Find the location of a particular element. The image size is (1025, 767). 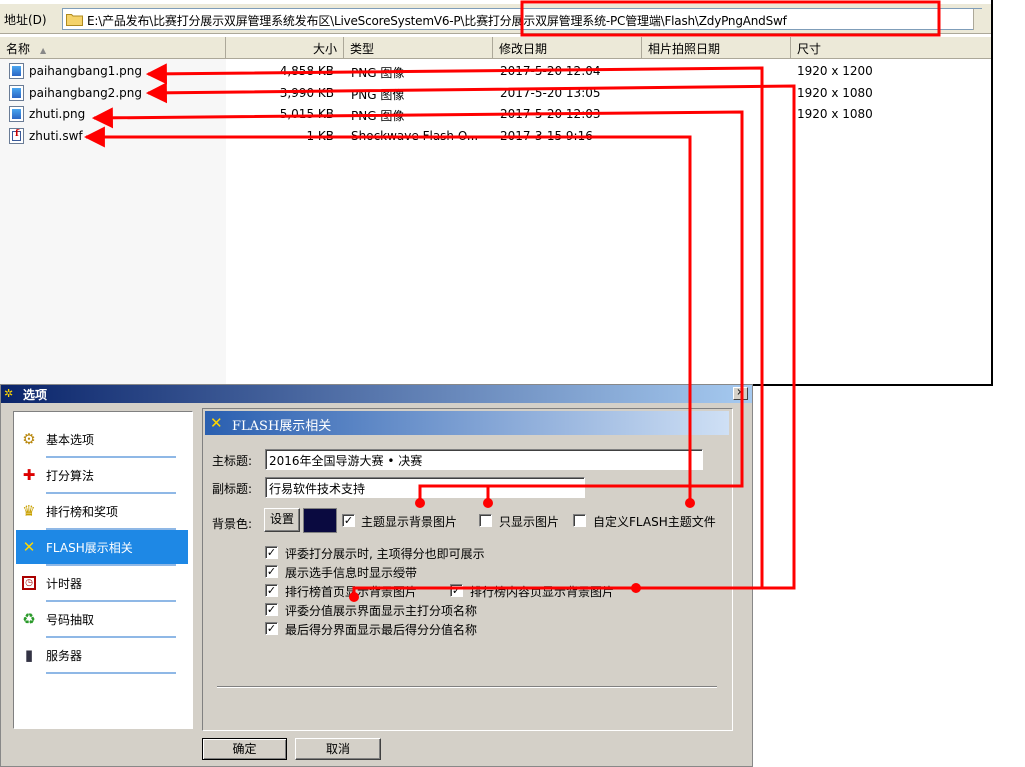

plus-icon: ✚ is located at coordinates (29, 475).